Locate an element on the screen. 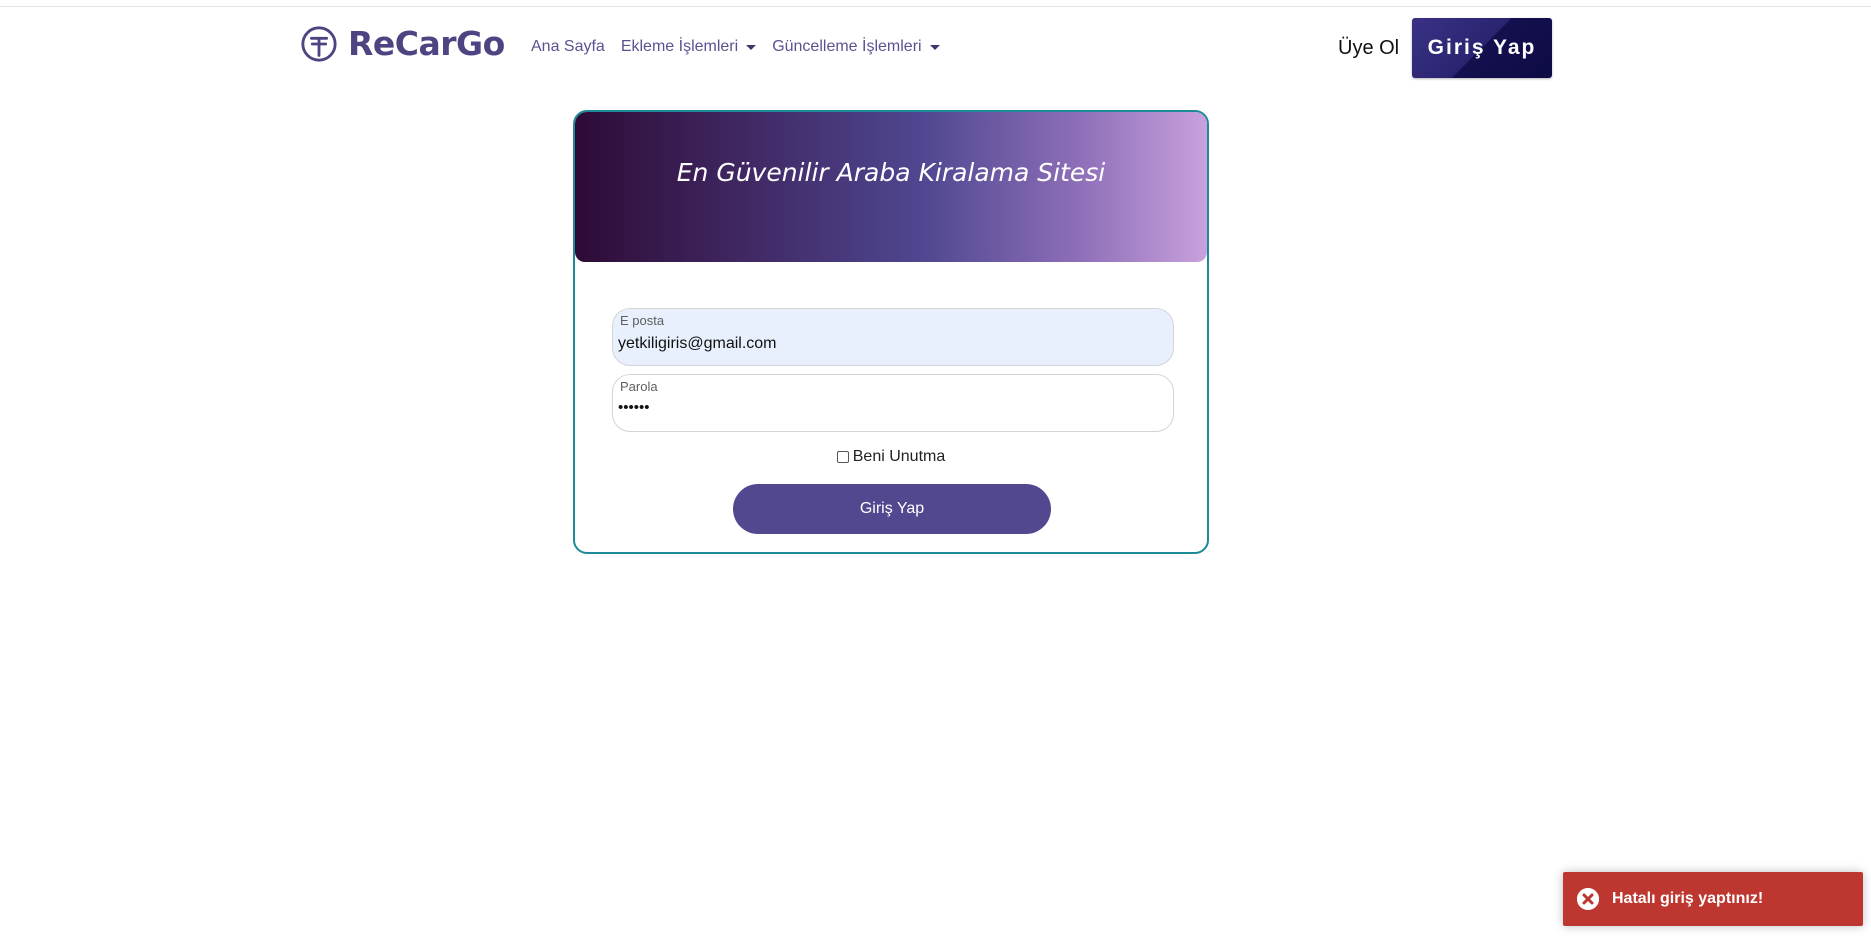  email-field-value: yetkiligiris@gmail.com is located at coordinates (697, 343).